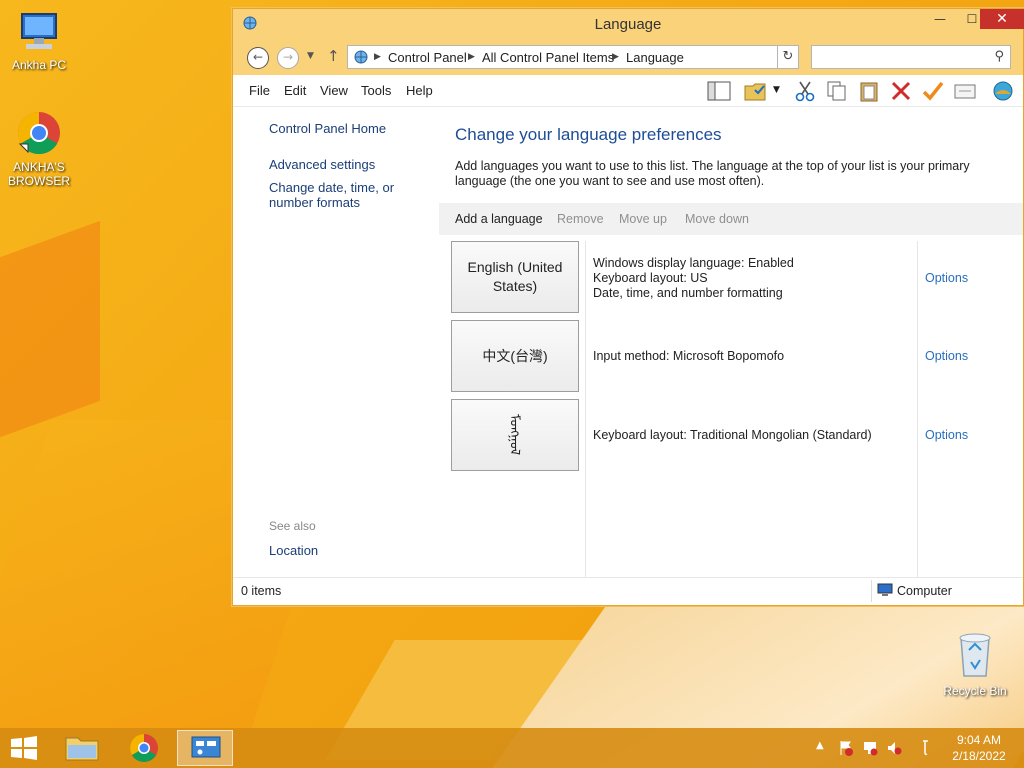 This screenshot has height=768, width=1024. I want to click on recycle-bin-icon, so click(975, 655).